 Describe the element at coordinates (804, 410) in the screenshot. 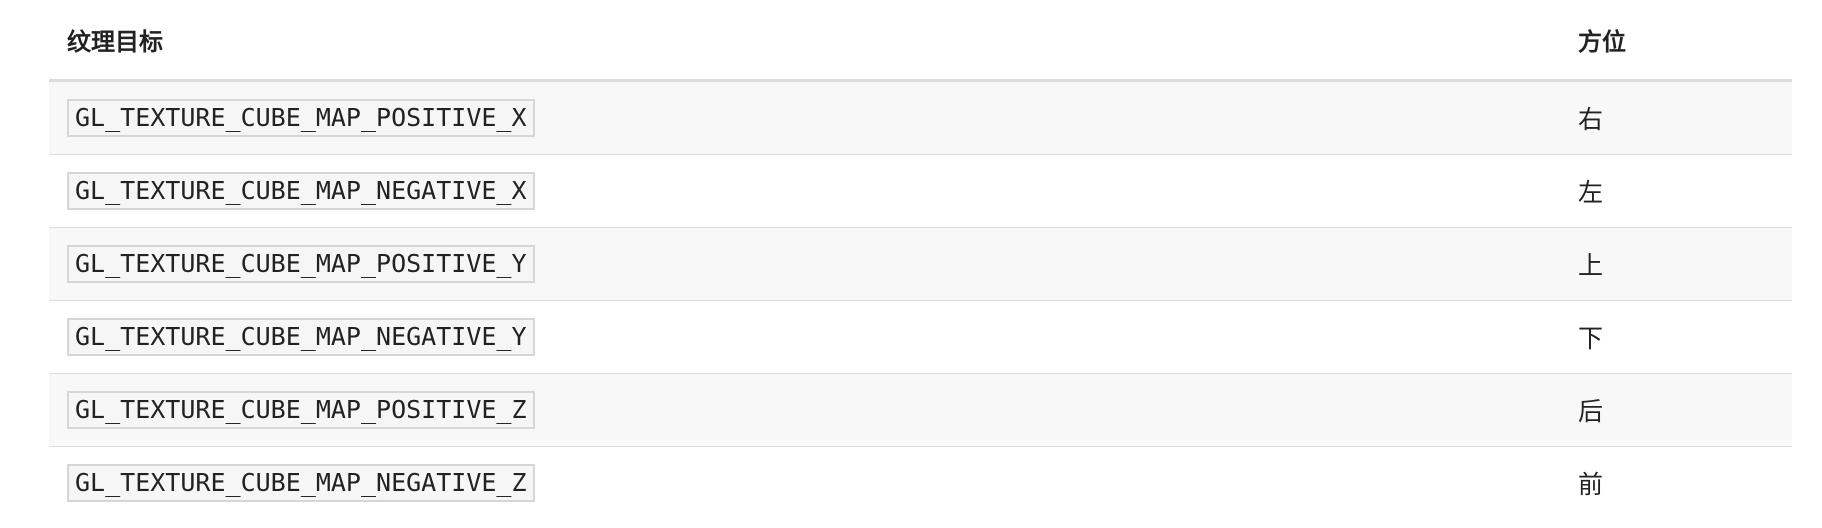

I see `target-cell: GL_TEXTURE_CUBE_MAP_POSITIVE_Z` at that location.